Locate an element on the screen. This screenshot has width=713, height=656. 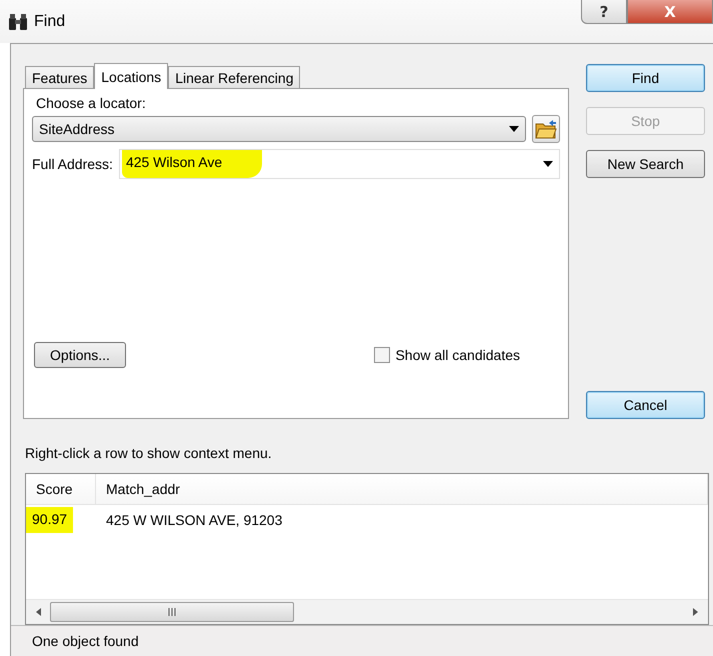
cancel-button: Cancel is located at coordinates (645, 405).